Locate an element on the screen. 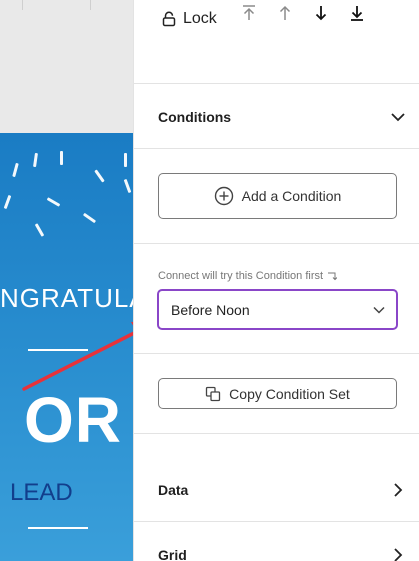 The image size is (419, 561). preview-big-word: OR is located at coordinates (73, 420).